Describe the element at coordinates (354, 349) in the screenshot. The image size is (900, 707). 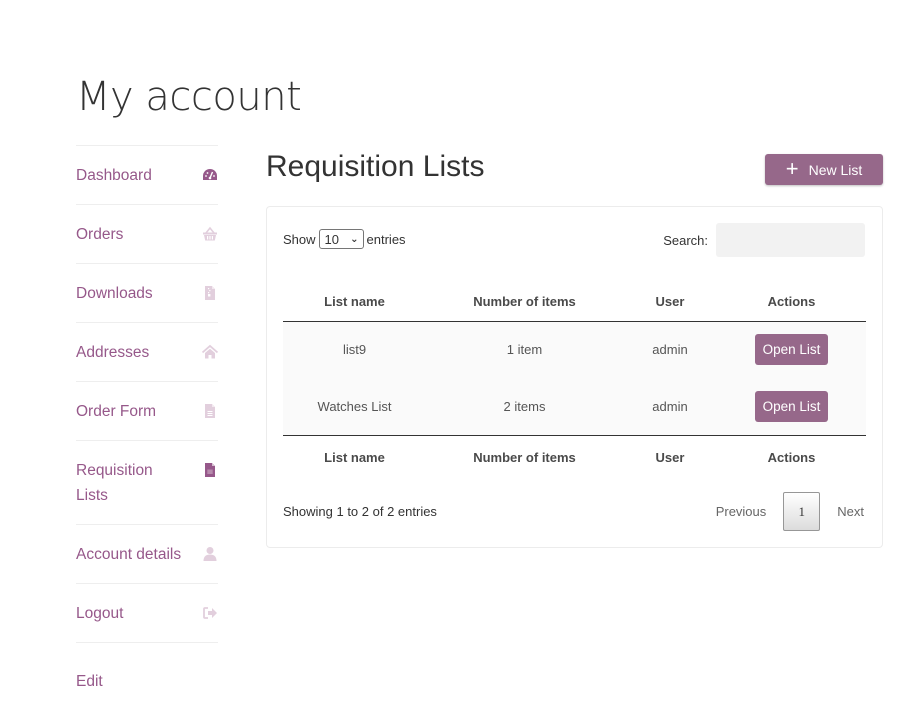
I see `cell-list-name: list9` at that location.